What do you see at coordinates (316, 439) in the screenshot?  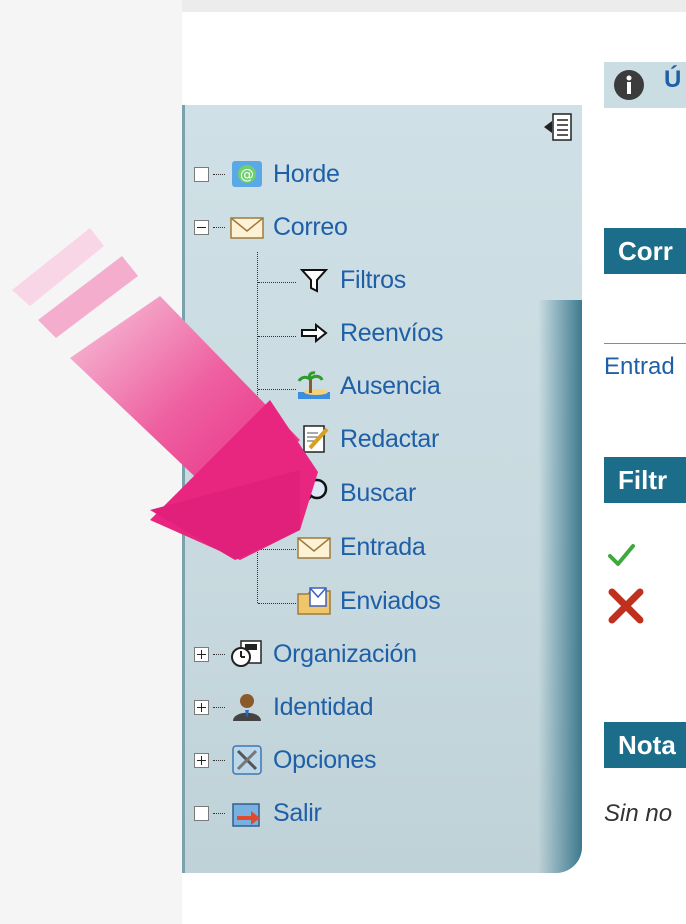 I see `compose-icon` at bounding box center [316, 439].